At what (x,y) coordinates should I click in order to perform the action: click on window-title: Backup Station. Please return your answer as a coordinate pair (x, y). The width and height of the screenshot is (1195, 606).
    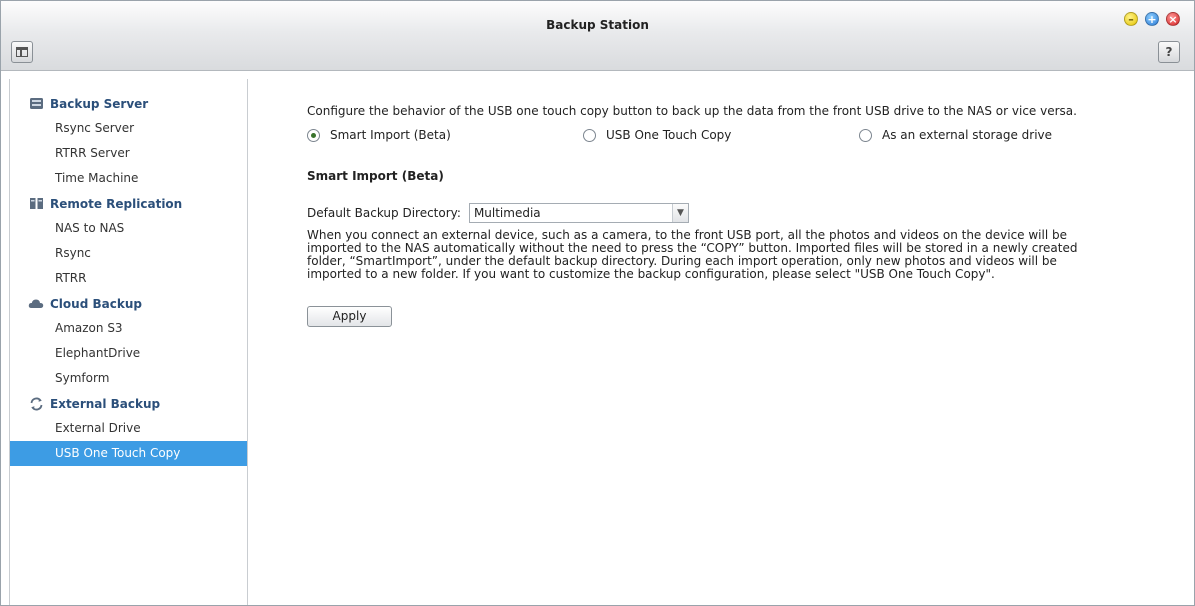
    Looking at the image, I should click on (597, 25).